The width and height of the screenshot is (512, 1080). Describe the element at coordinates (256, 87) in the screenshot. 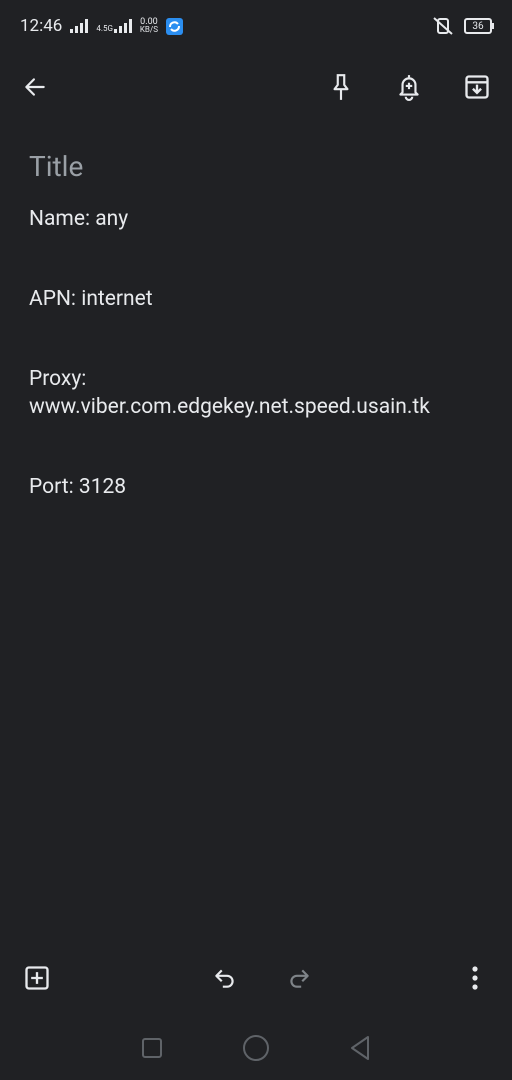

I see `note-toolbar` at that location.